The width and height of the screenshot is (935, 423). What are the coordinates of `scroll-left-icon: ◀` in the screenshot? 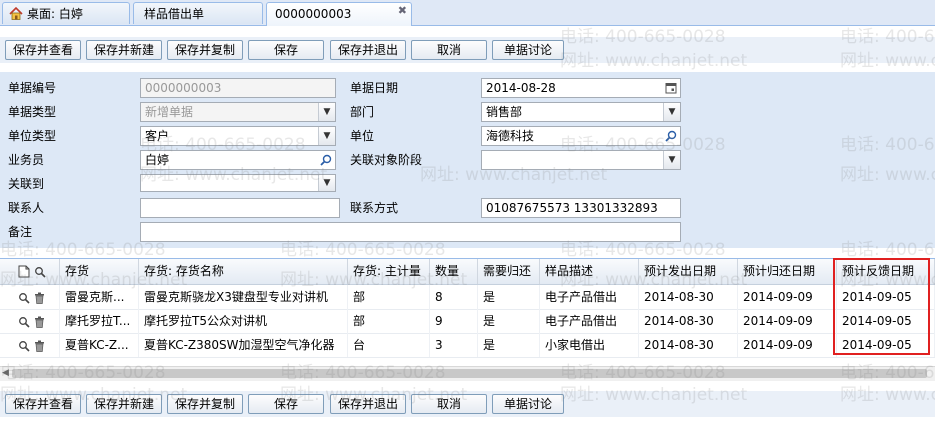 It's located at (5, 373).